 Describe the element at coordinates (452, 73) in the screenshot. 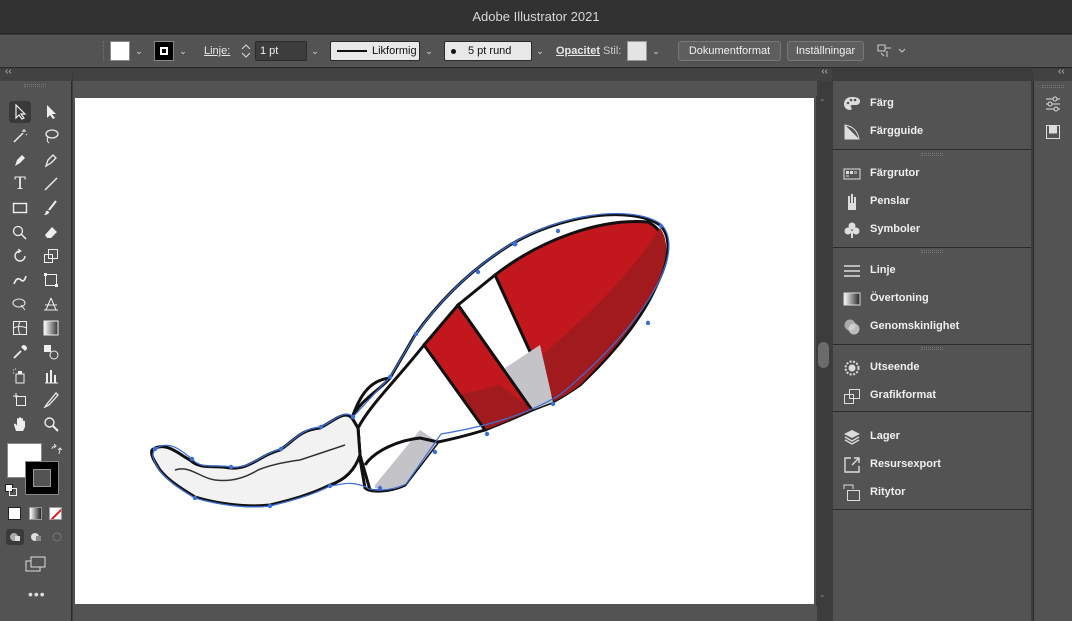

I see `panel-header: ‹‹` at that location.